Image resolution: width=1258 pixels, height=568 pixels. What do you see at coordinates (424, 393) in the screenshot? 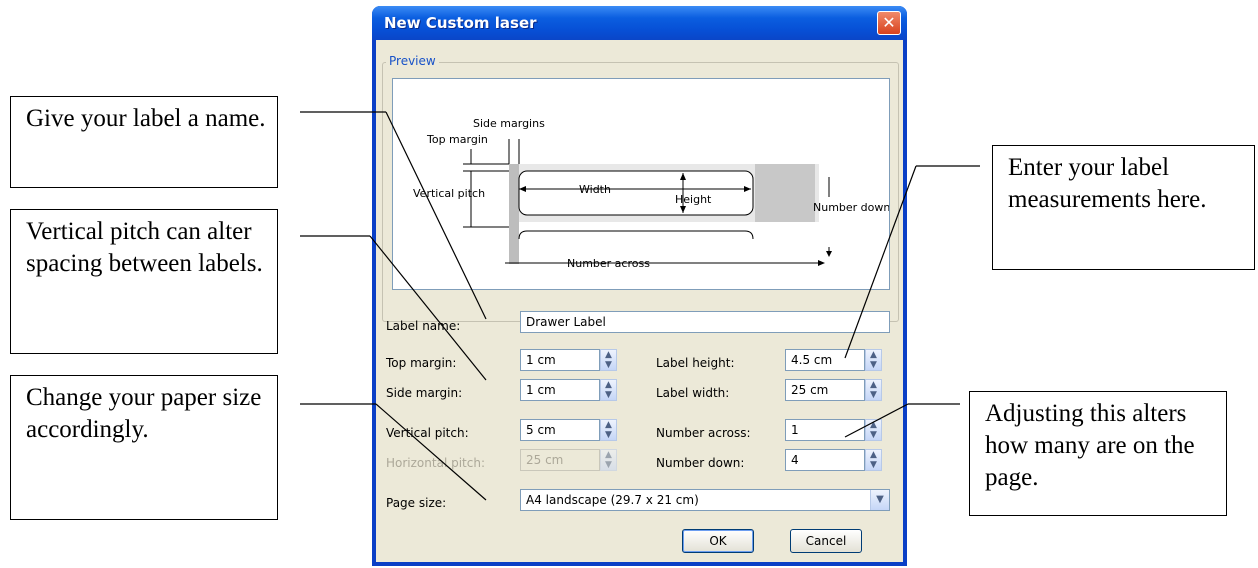
I see `side-margin-label: Side margin:` at bounding box center [424, 393].